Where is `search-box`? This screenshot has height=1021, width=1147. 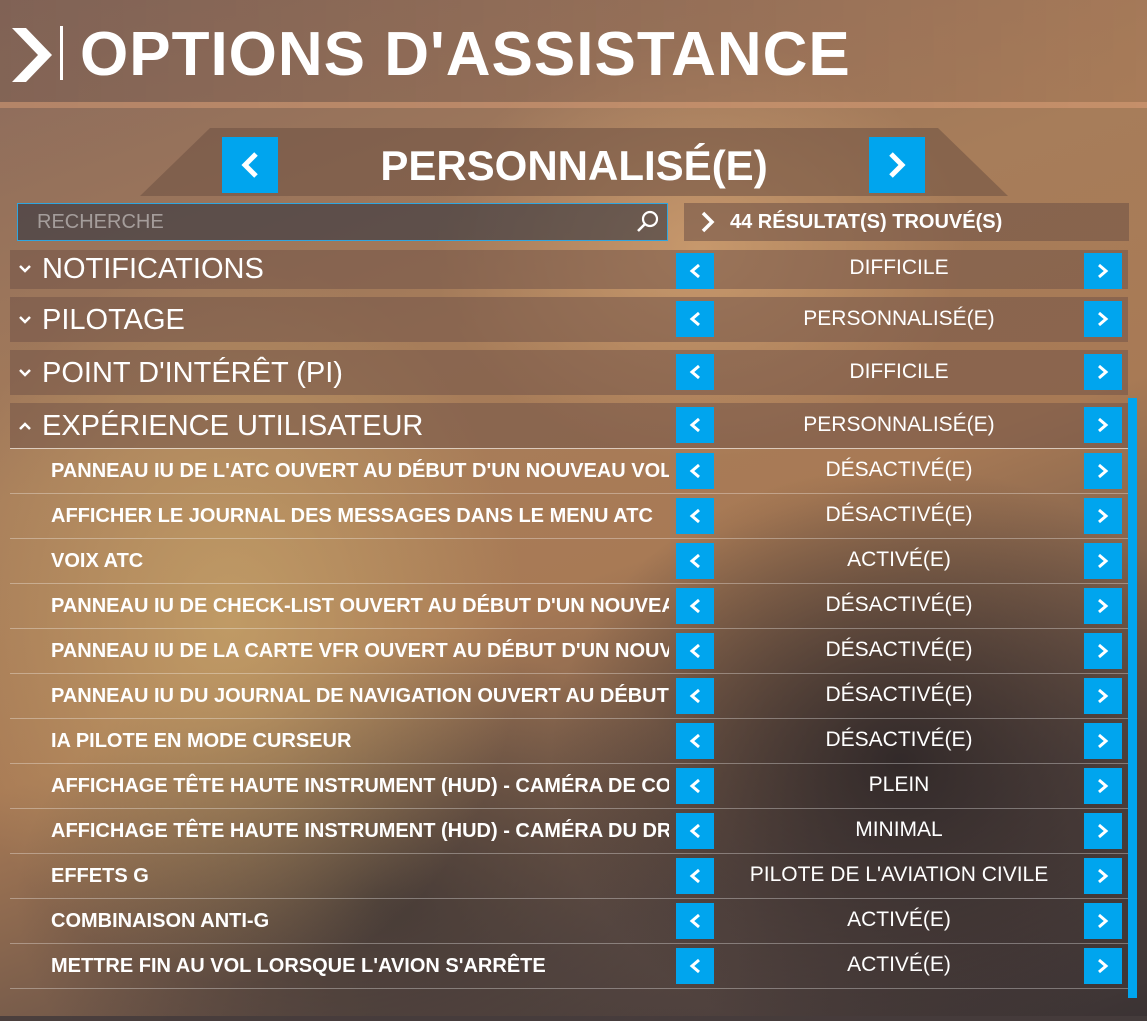 search-box is located at coordinates (342, 222).